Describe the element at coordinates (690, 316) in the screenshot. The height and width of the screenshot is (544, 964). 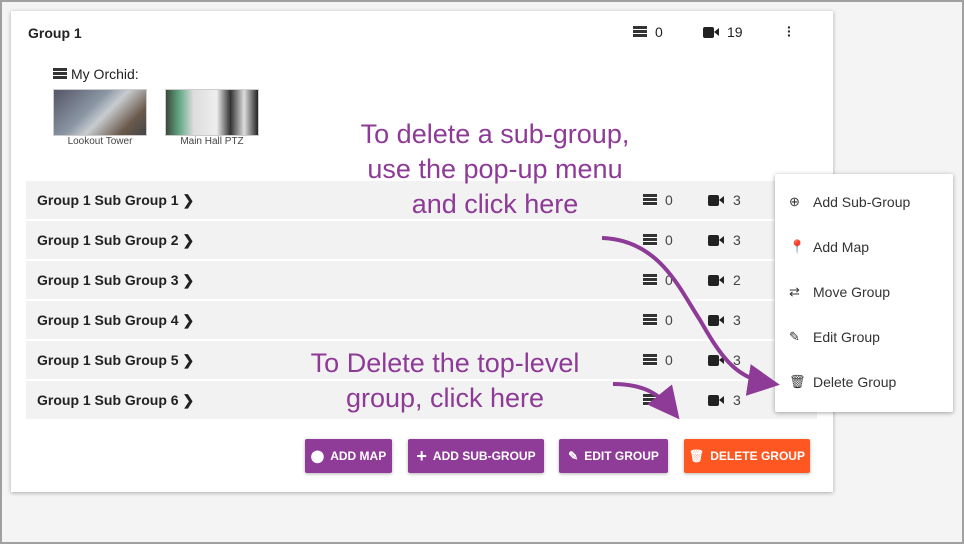
I see `arrow-to-menu` at that location.